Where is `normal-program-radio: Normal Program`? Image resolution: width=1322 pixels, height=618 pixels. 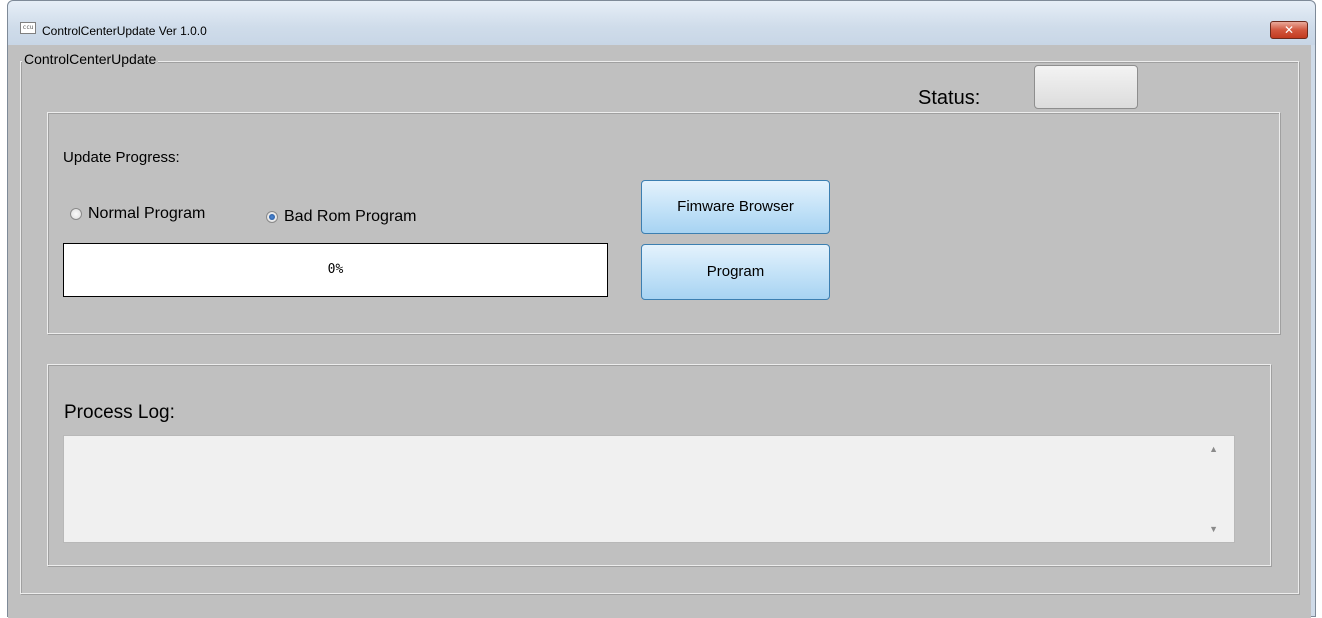
normal-program-radio: Normal Program is located at coordinates (137, 214).